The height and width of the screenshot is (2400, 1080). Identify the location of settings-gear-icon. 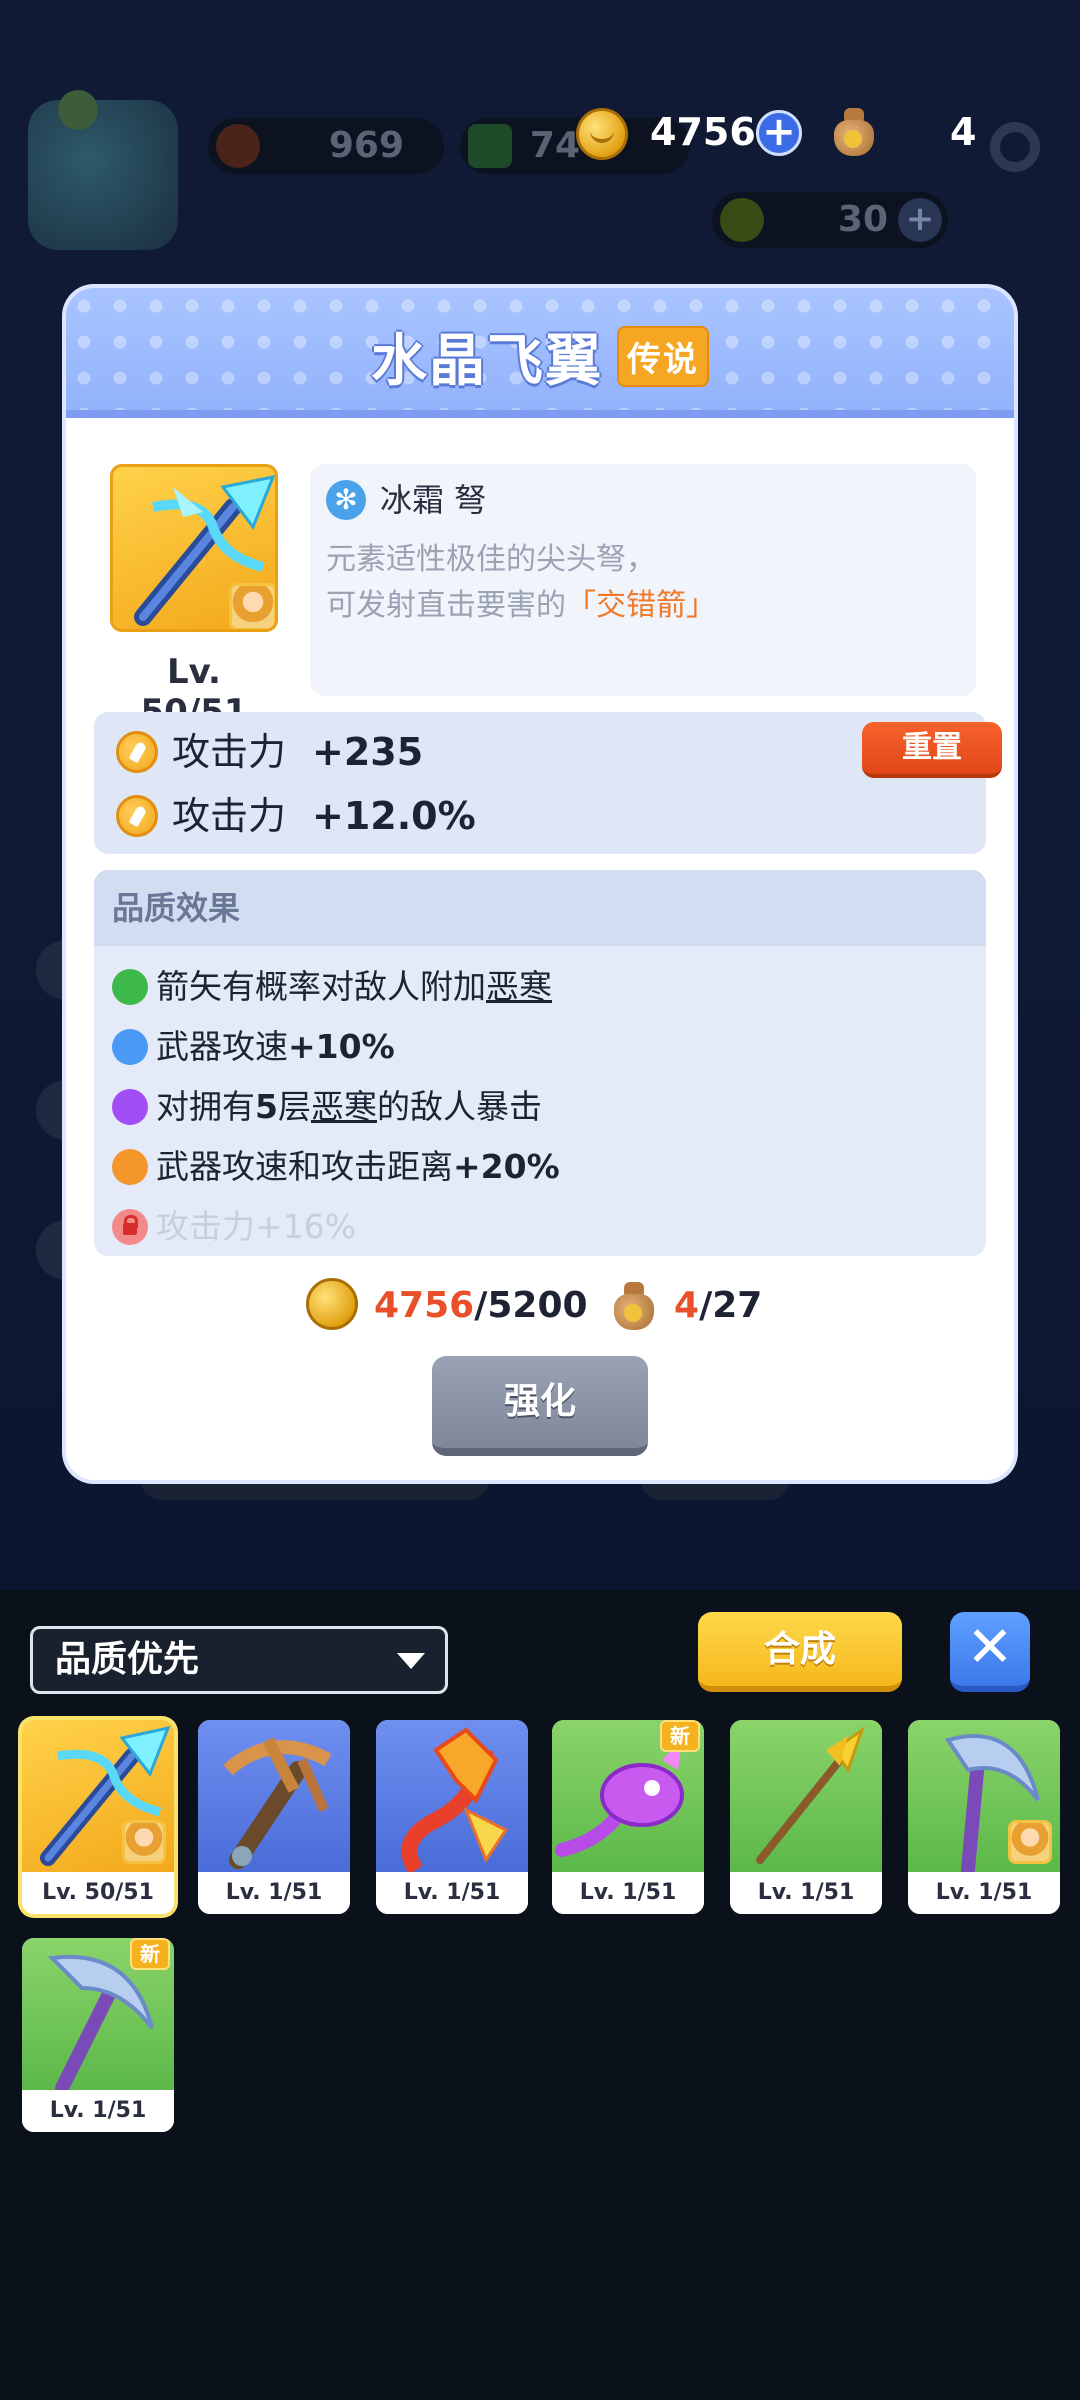
(1015, 147).